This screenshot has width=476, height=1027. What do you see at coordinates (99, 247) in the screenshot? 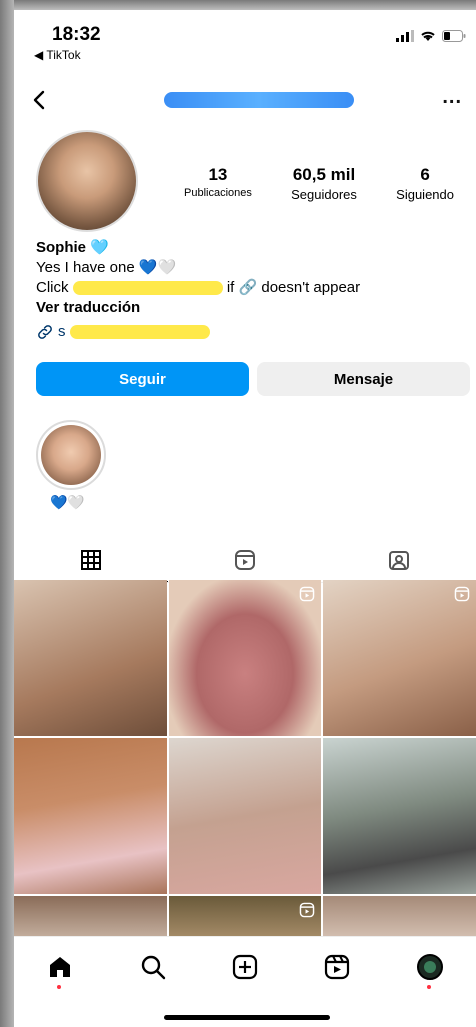
I see `name-emoji: 🩵` at bounding box center [99, 247].